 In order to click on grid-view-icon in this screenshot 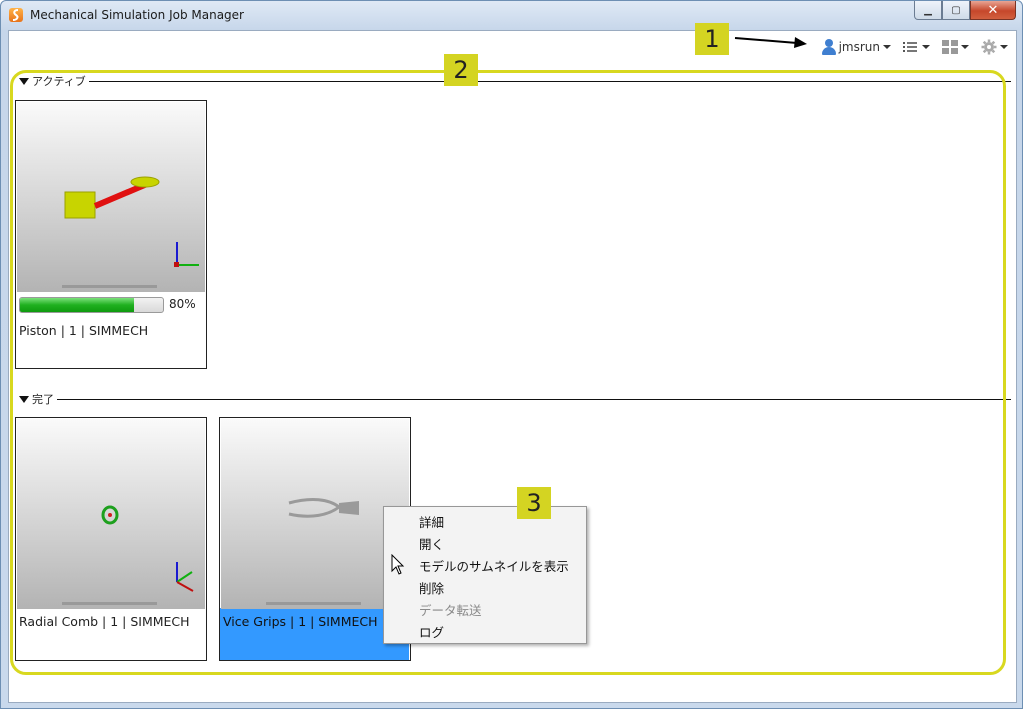, I will do `click(950, 47)`.